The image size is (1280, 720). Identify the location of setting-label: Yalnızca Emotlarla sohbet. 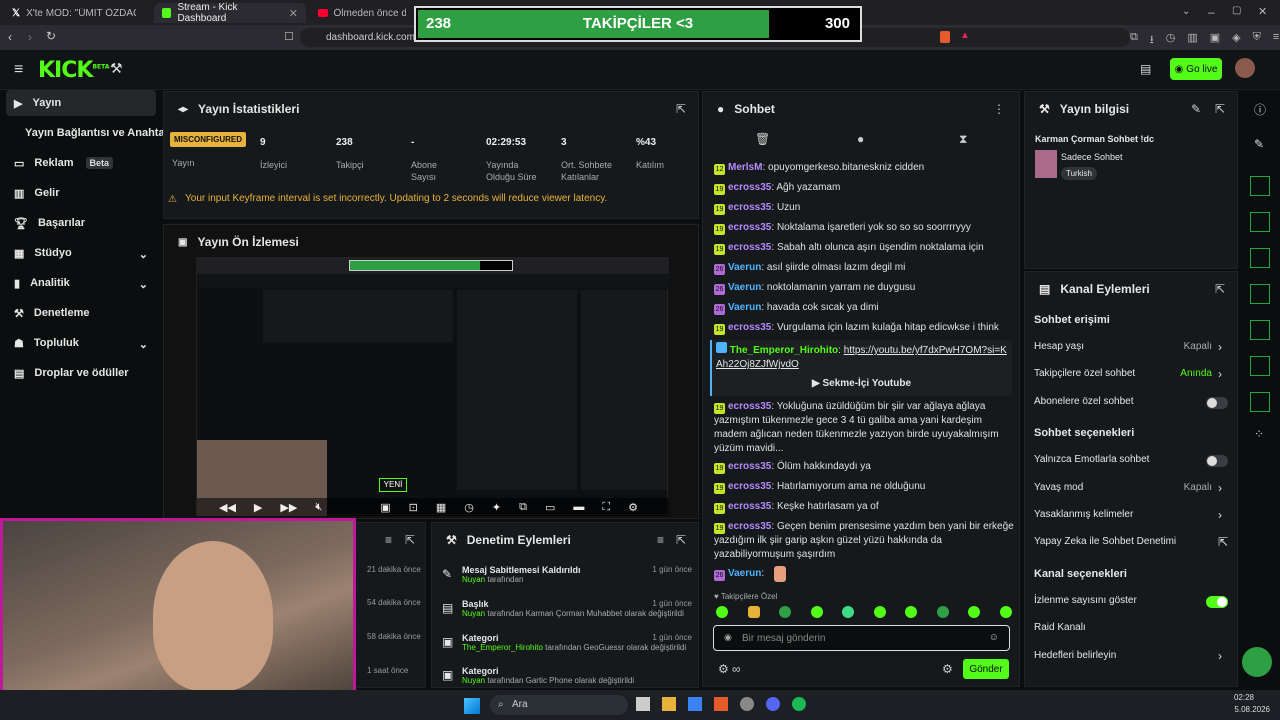
(1091, 459).